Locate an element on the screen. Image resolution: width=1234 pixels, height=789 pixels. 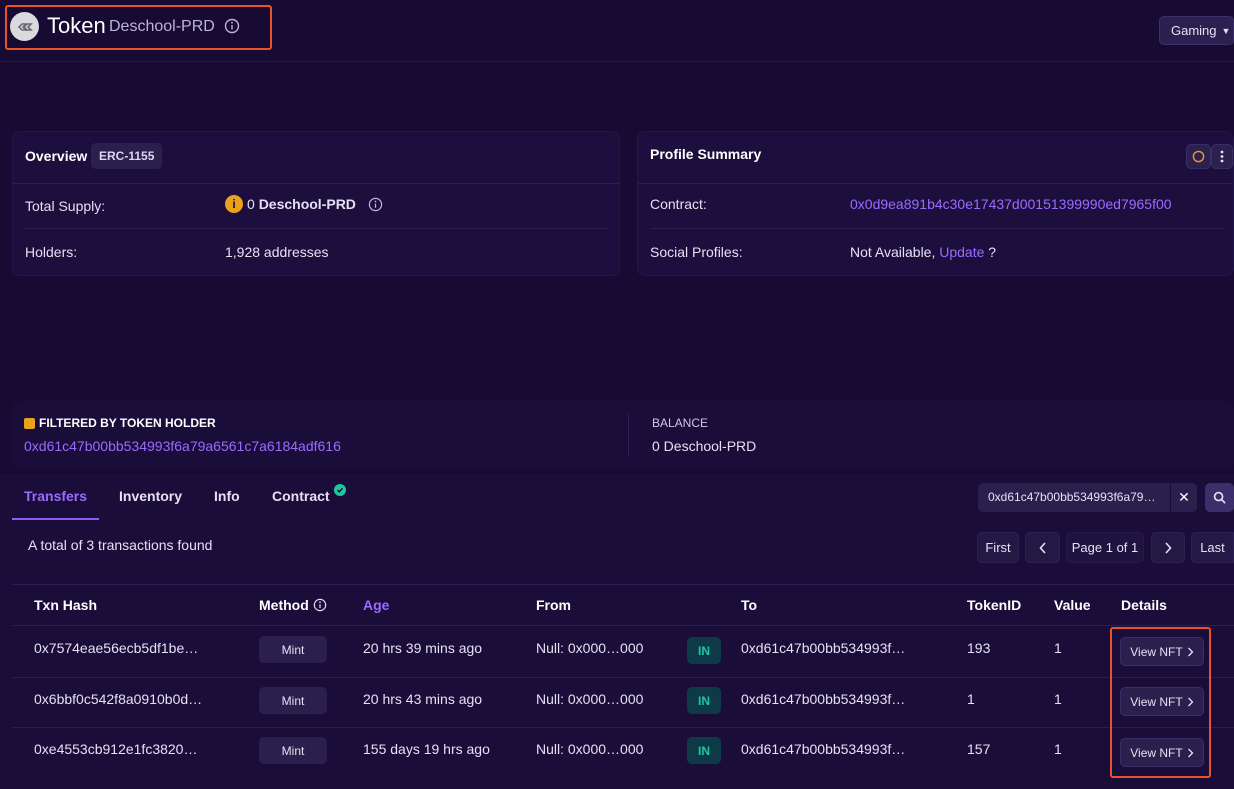
token-id-link: 157 is located at coordinates (978, 749).